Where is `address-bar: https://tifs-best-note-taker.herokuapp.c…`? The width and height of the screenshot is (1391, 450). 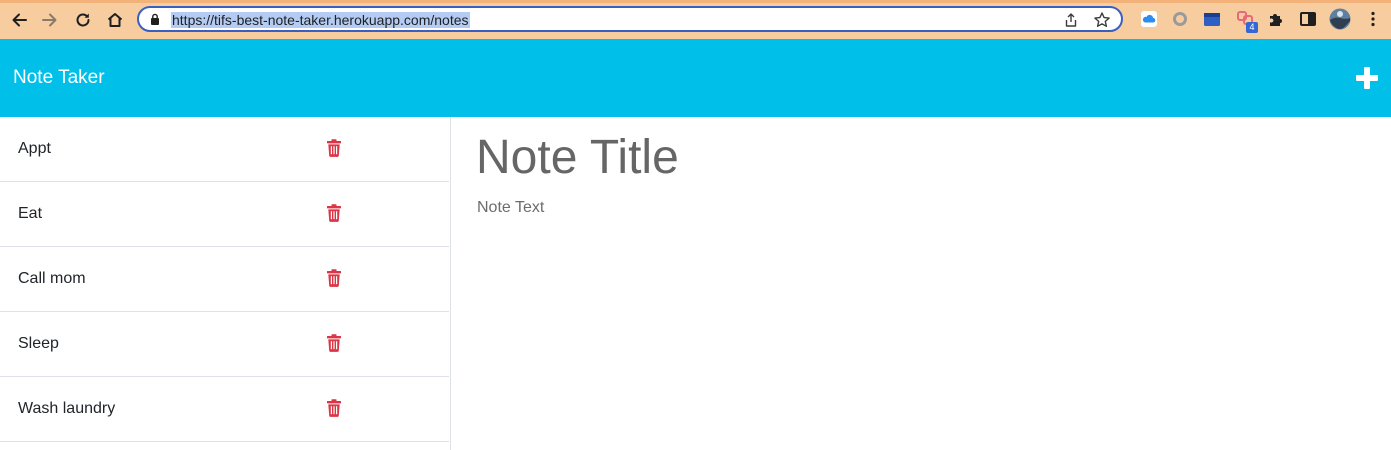 address-bar: https://tifs-best-note-taker.herokuapp.c… is located at coordinates (630, 19).